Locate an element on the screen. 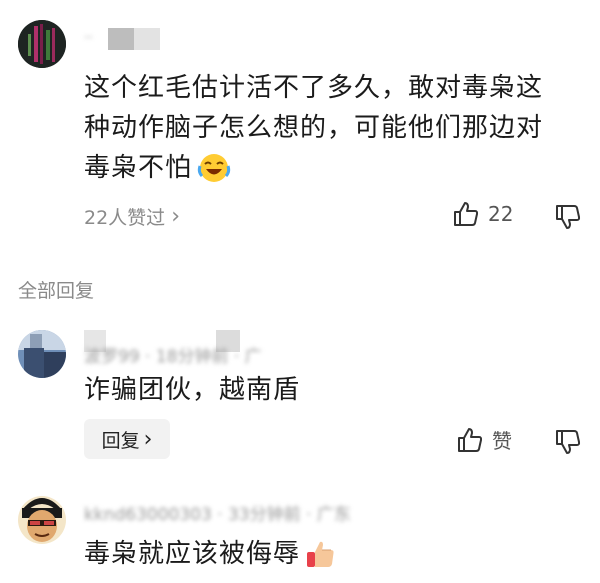  all-replies-header: 全部回复 is located at coordinates (56, 291).